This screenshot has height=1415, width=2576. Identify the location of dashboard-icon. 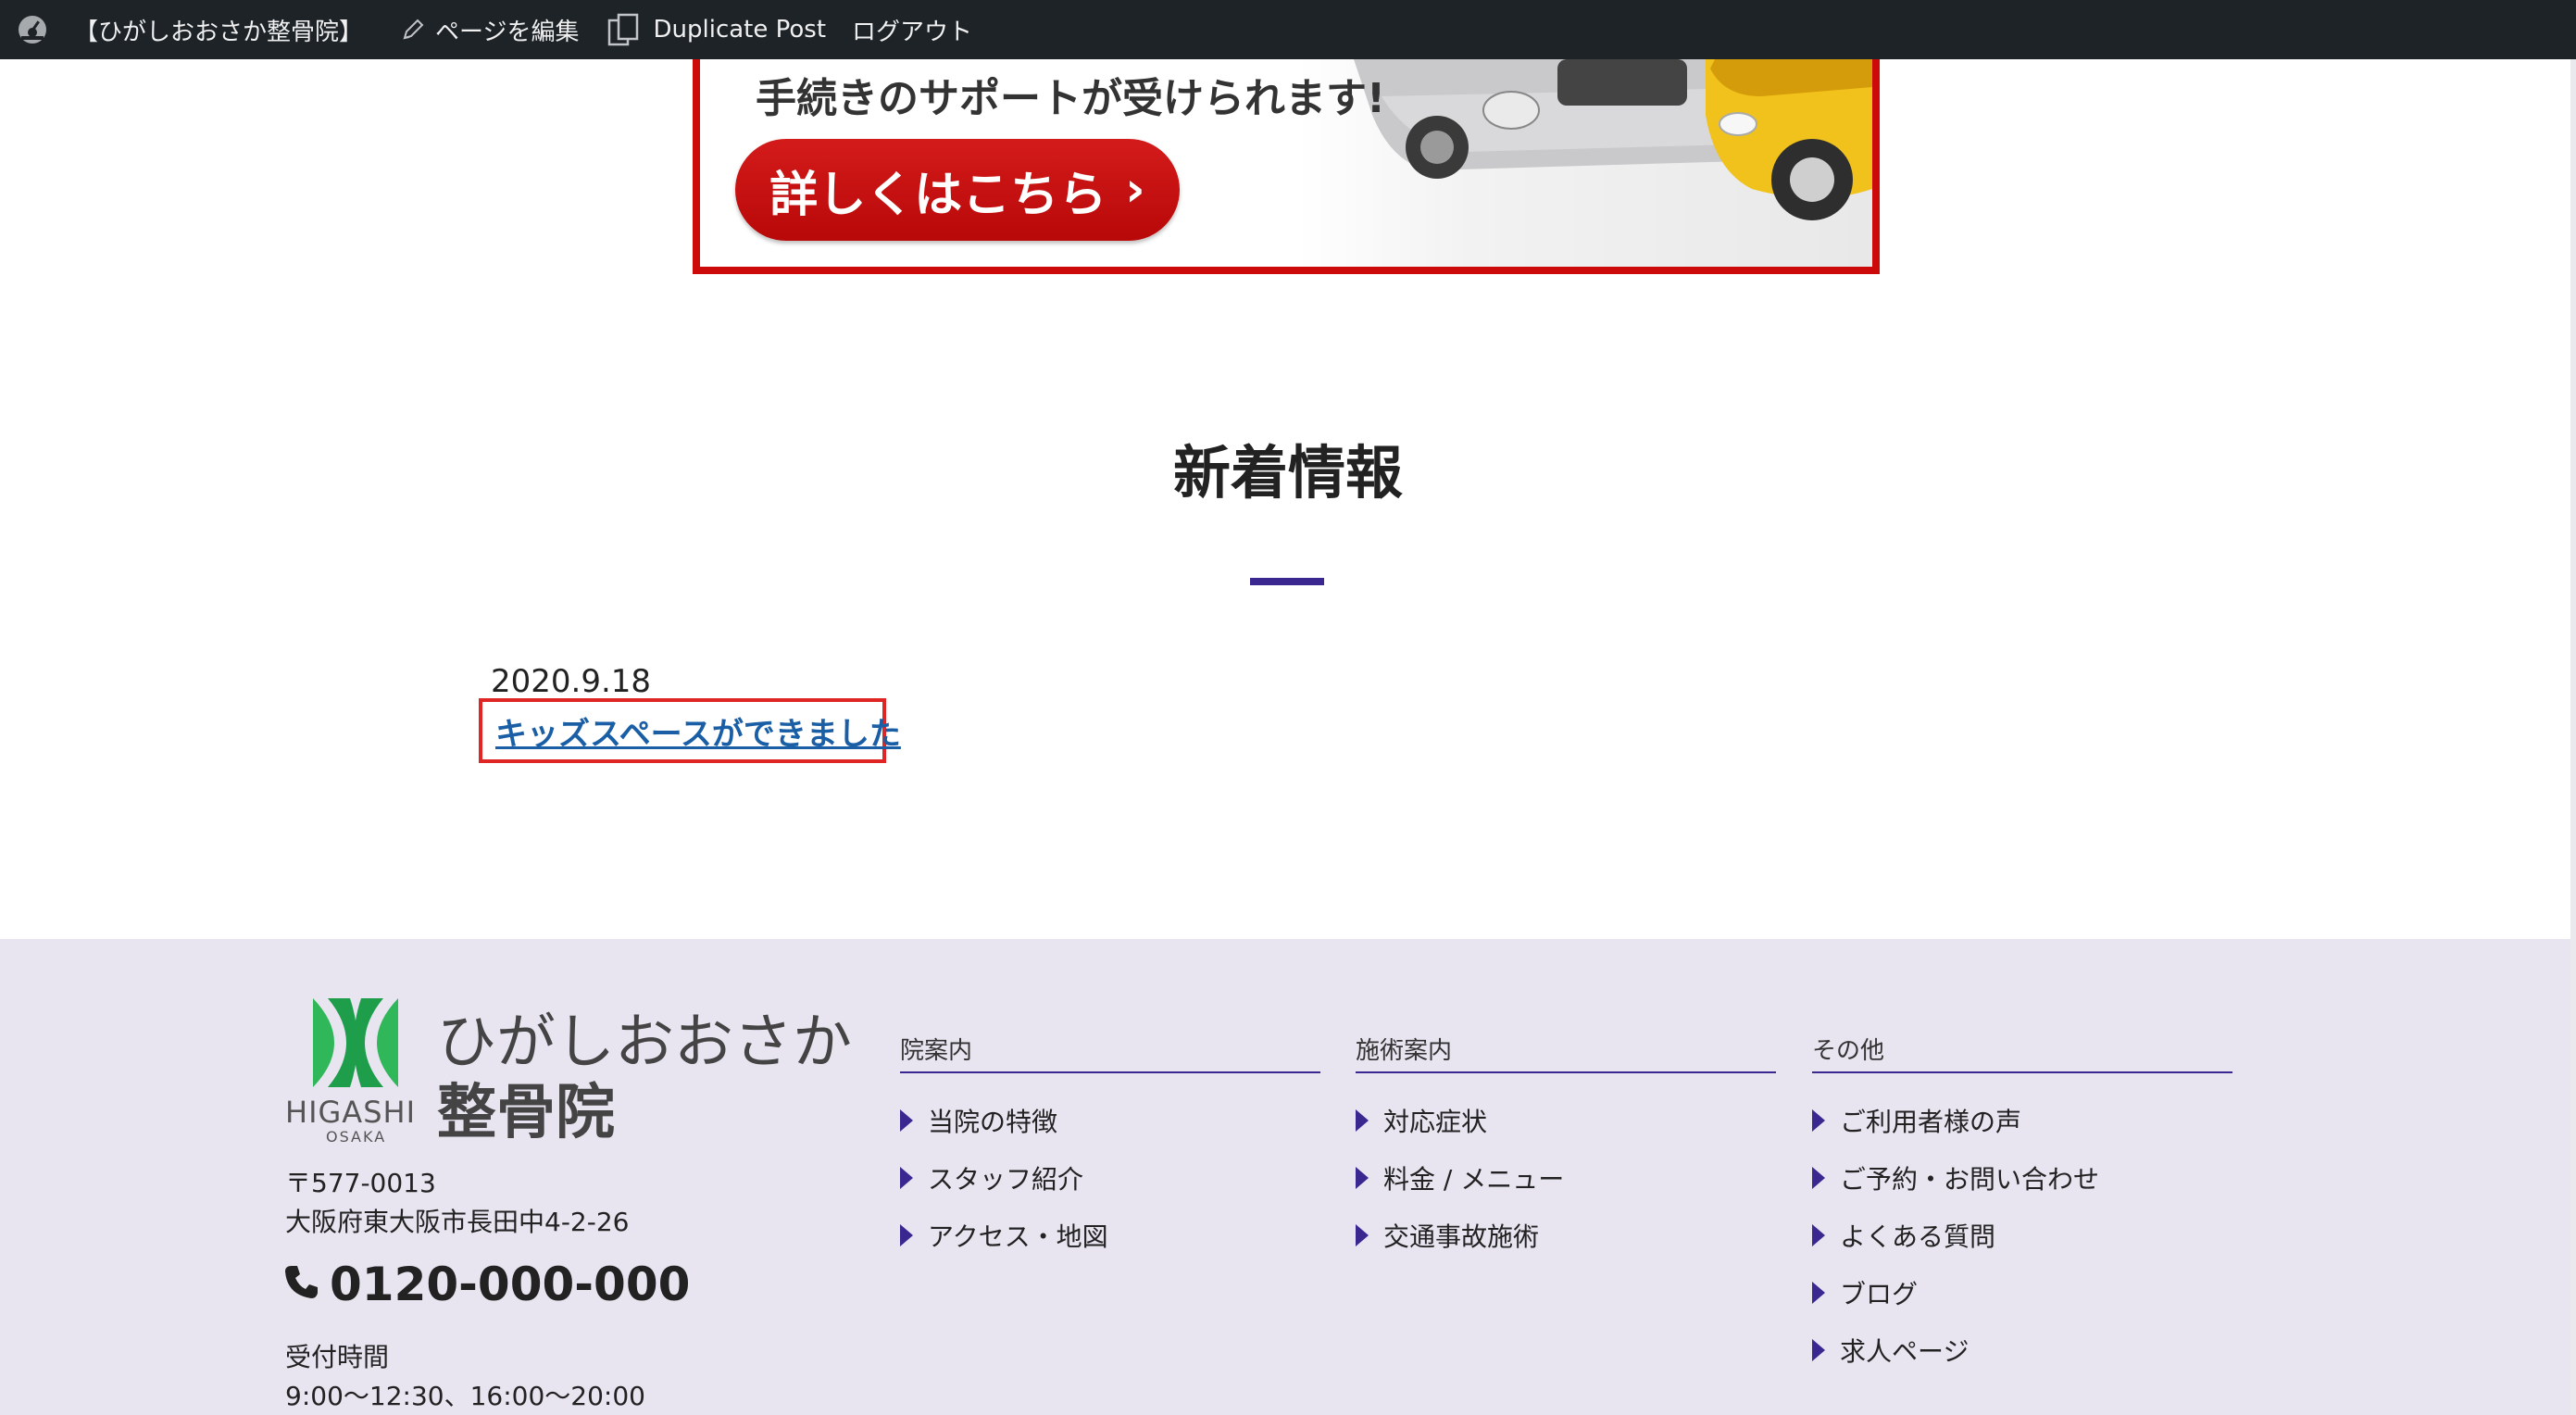
(32, 29).